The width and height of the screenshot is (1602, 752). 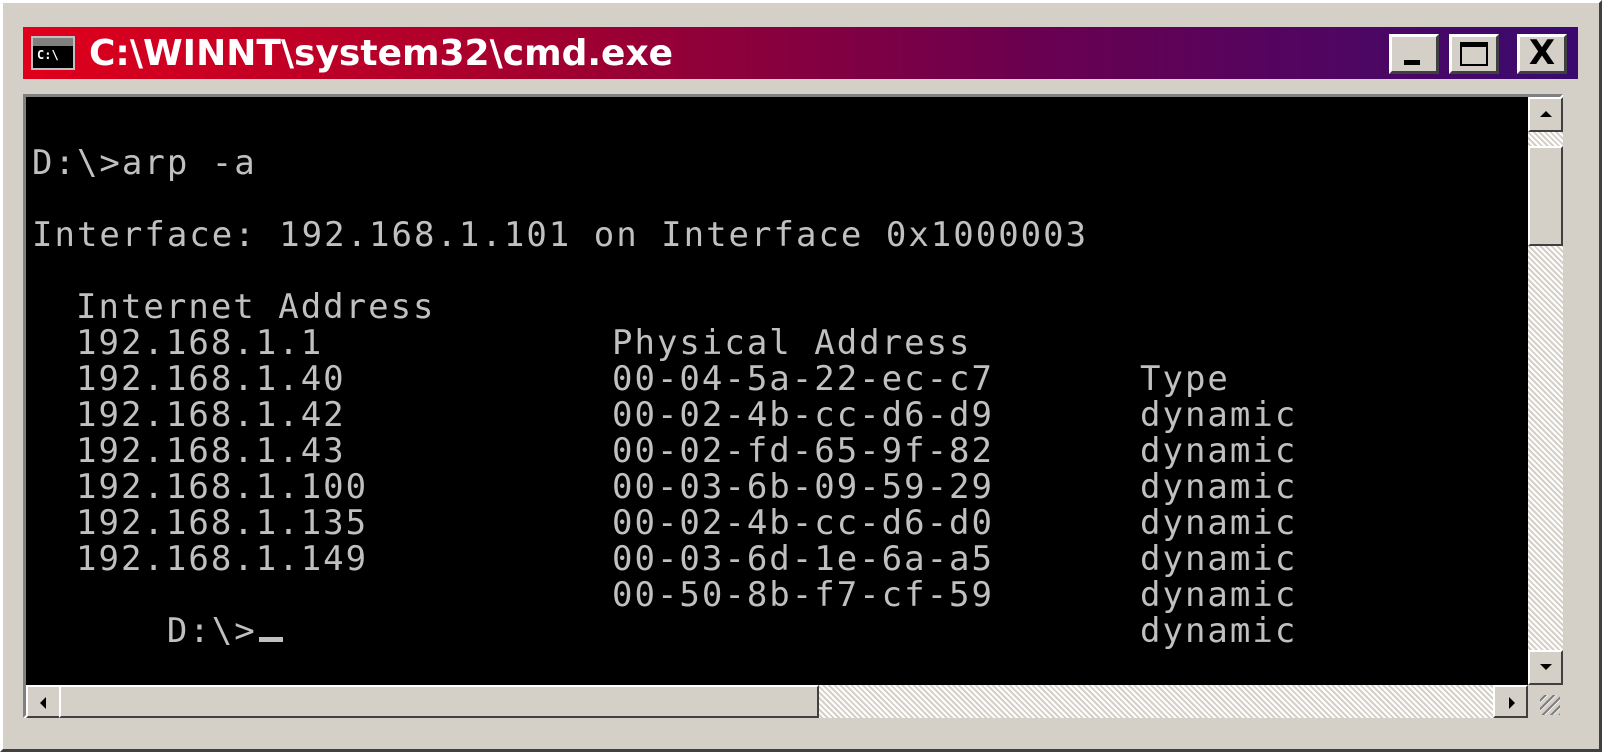 I want to click on row-physical-address: 00-02-4b-cc-d6-d0, so click(x=803, y=523).